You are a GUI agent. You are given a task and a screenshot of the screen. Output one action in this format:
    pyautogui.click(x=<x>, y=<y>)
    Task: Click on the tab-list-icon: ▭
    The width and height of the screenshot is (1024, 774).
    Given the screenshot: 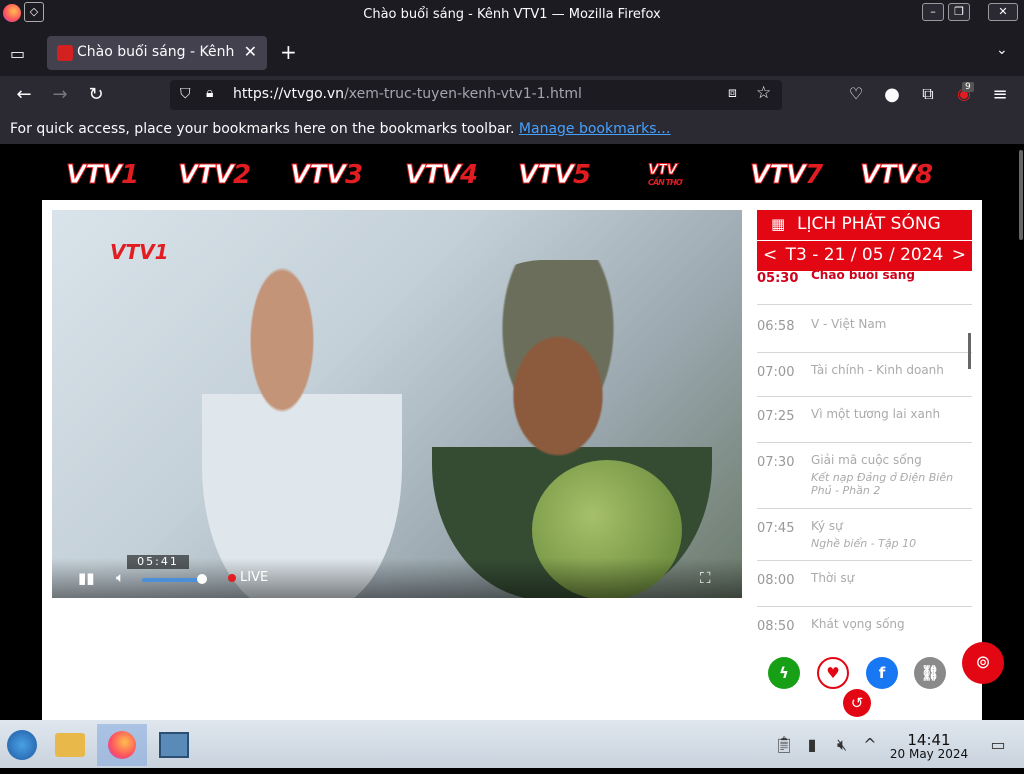 What is the action you would take?
    pyautogui.click(x=17, y=53)
    